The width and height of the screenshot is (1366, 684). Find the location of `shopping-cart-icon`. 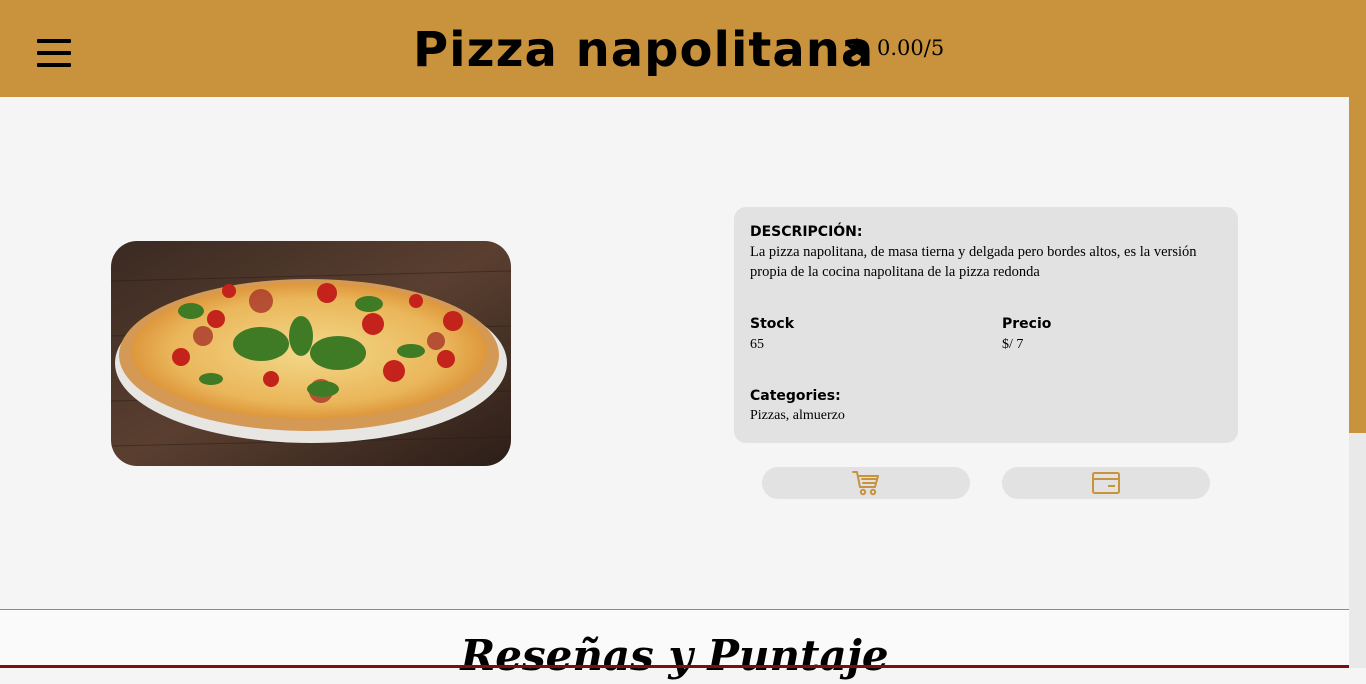

shopping-cart-icon is located at coordinates (865, 483).